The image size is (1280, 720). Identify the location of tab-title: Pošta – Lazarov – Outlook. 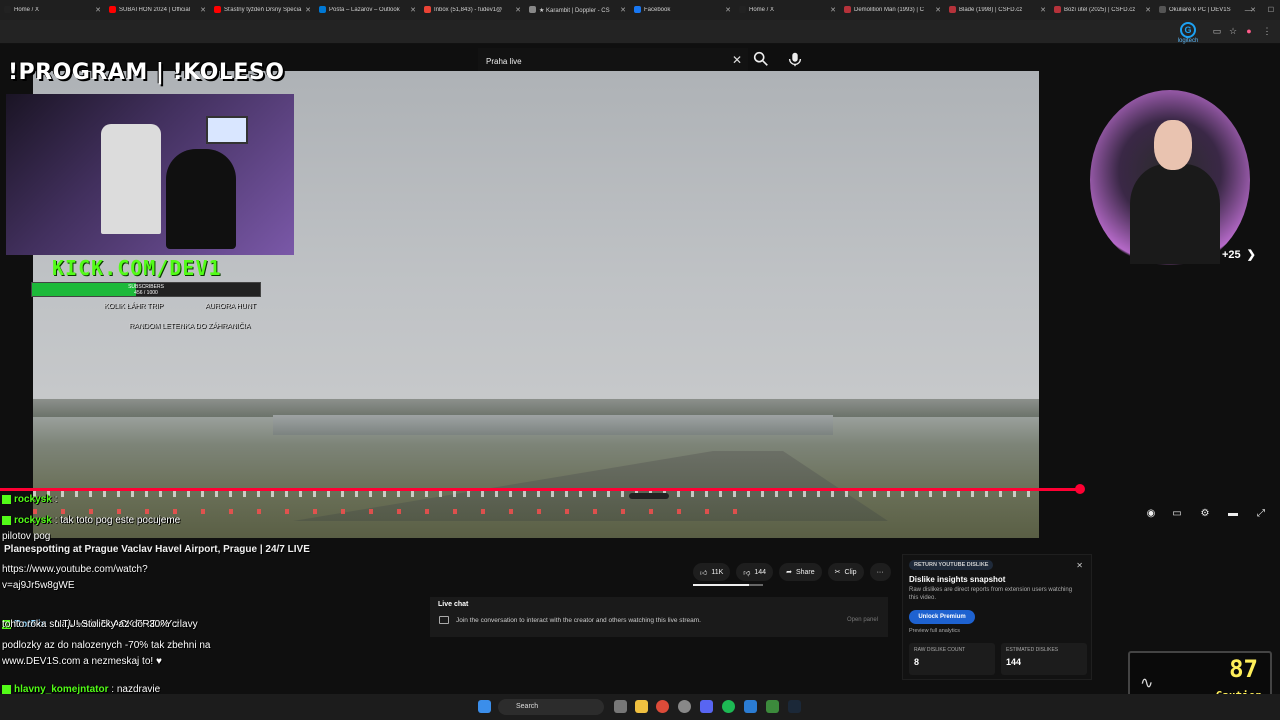
(364, 10).